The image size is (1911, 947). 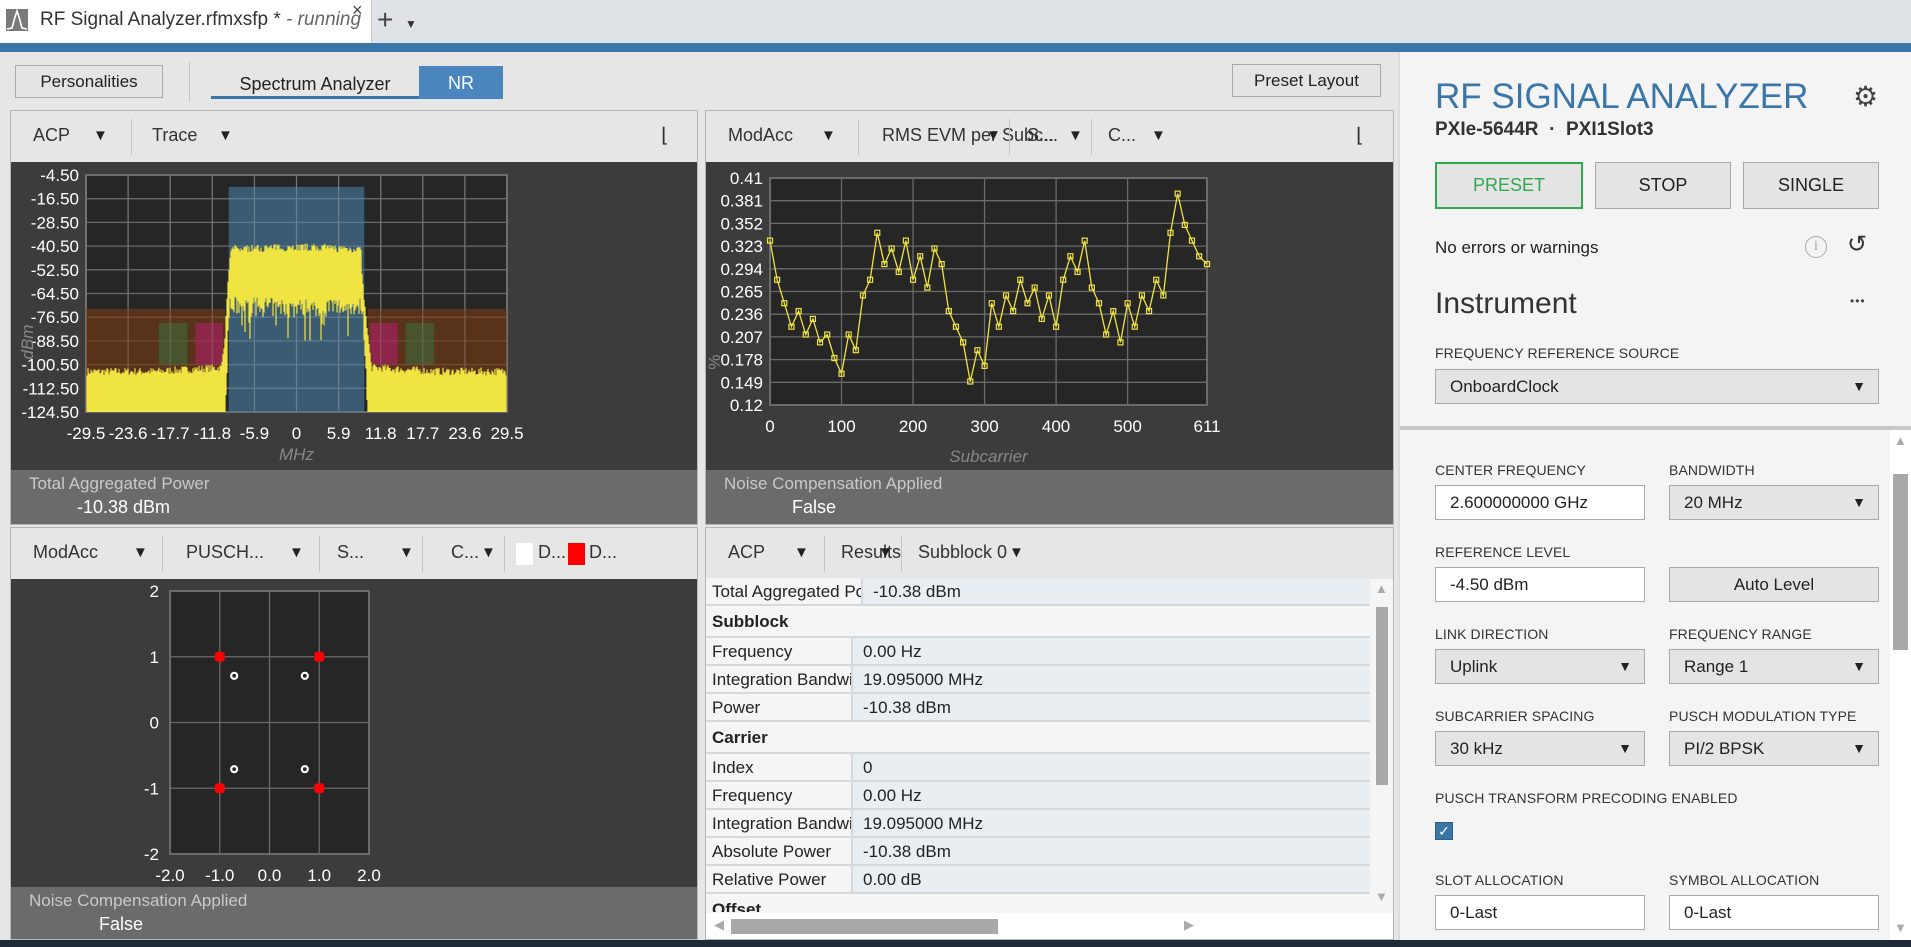 I want to click on x-tick-label: 0.0, so click(x=270, y=875).